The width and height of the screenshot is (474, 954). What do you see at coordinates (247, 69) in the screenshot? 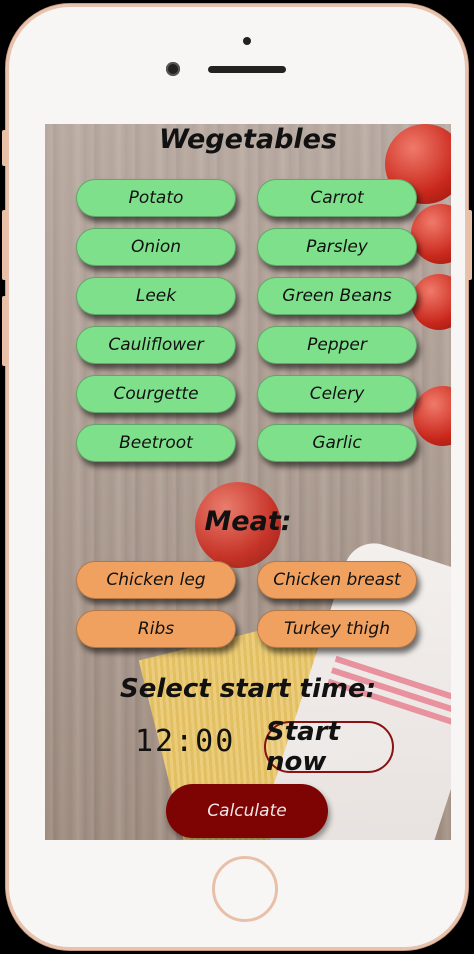
I see `earpiece-speaker` at bounding box center [247, 69].